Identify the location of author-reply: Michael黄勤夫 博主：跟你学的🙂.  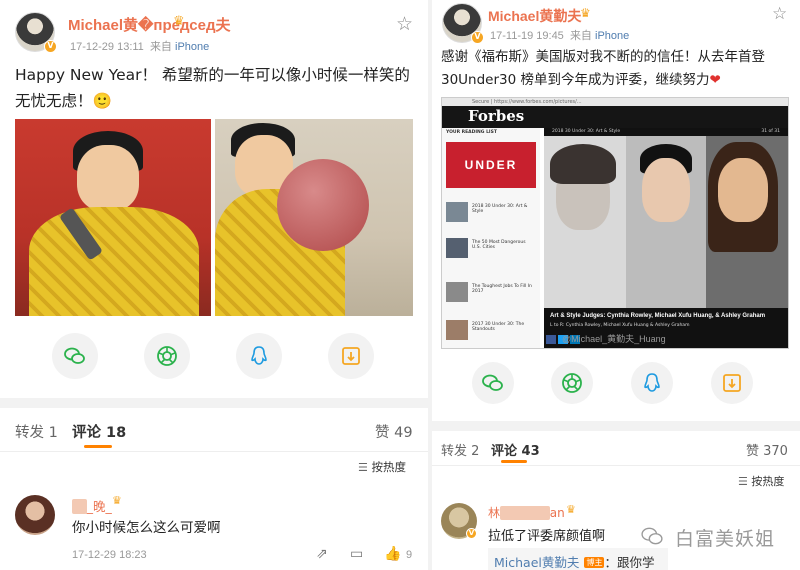
(578, 559).